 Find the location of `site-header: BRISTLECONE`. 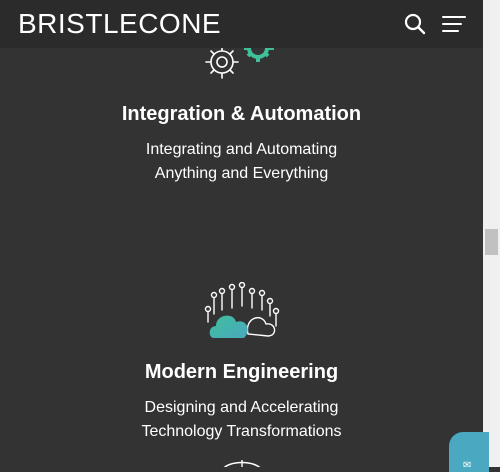

site-header: BRISTLECONE is located at coordinates (241, 24).